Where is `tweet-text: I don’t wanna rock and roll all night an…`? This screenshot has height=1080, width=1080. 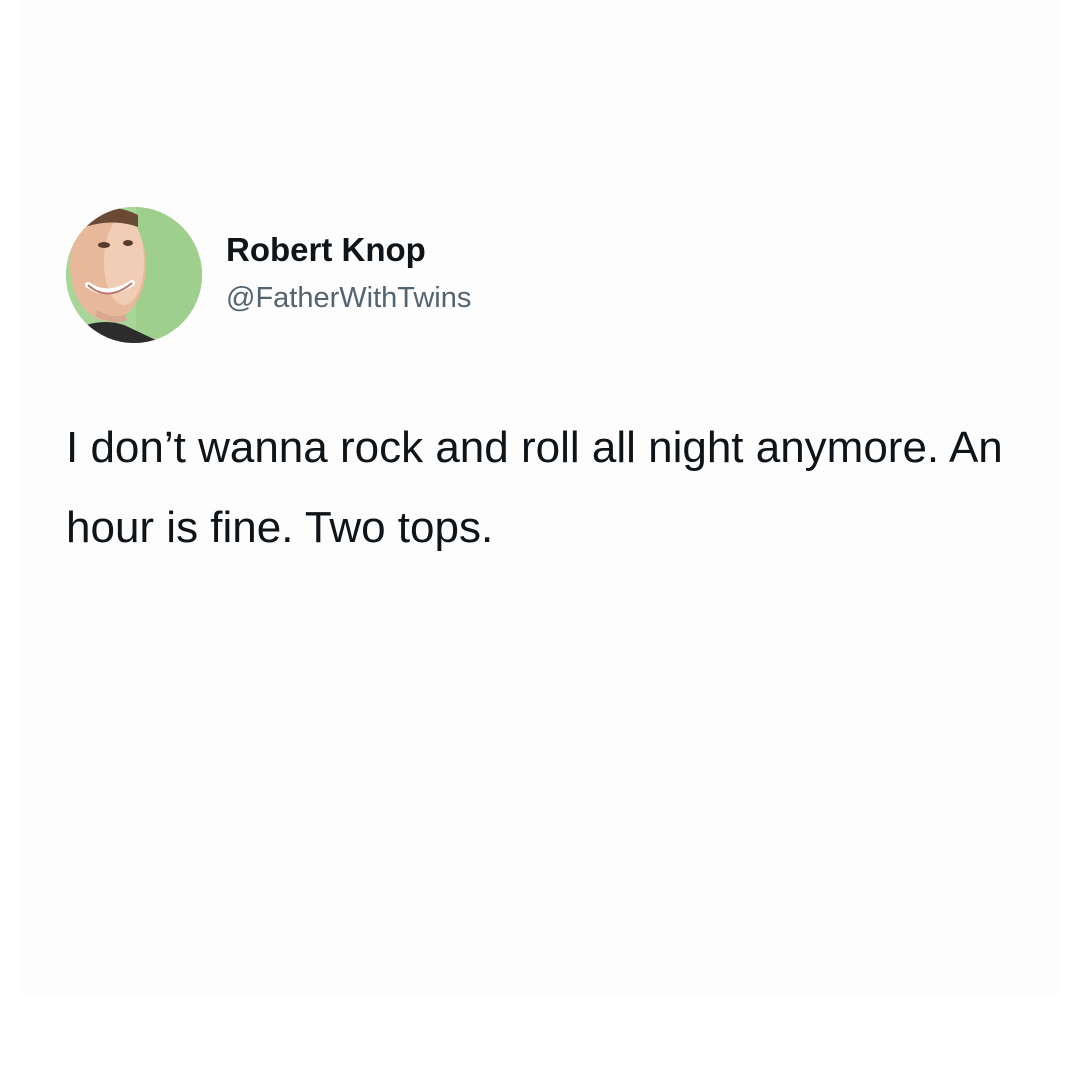 tweet-text: I don’t wanna rock and roll all night an… is located at coordinates (534, 487).